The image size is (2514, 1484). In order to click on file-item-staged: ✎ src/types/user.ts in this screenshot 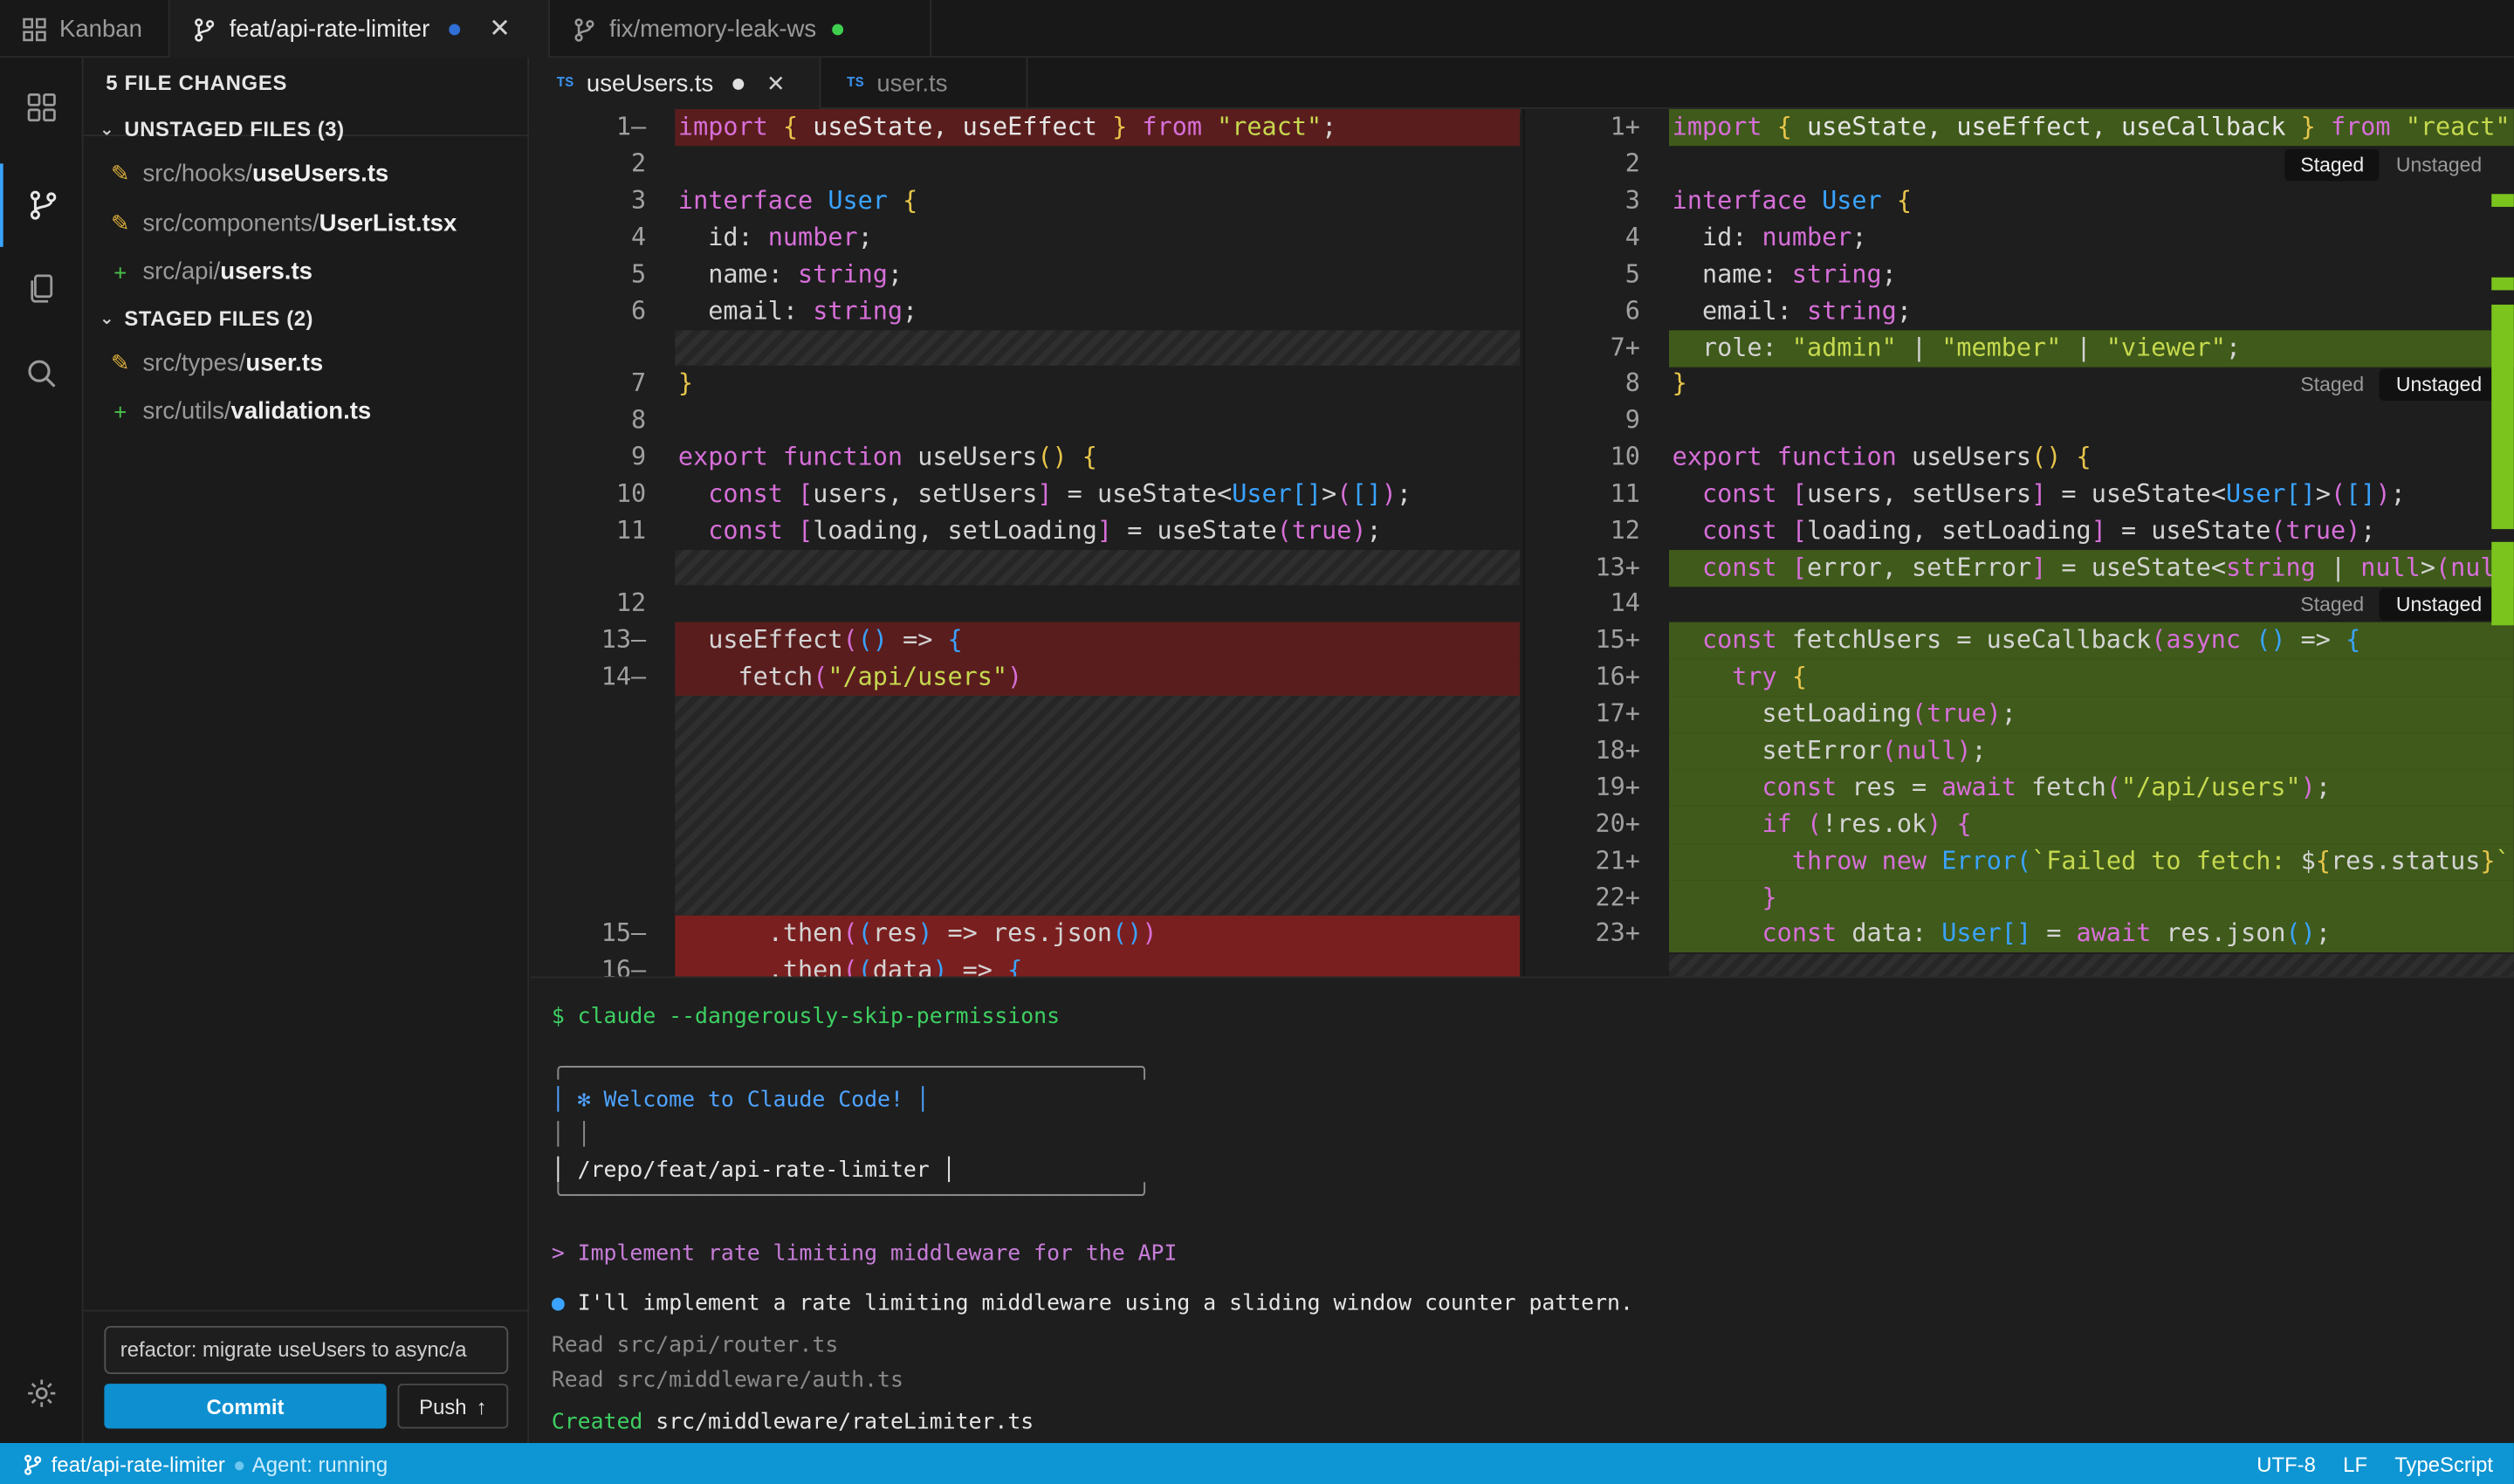, I will do `click(216, 363)`.